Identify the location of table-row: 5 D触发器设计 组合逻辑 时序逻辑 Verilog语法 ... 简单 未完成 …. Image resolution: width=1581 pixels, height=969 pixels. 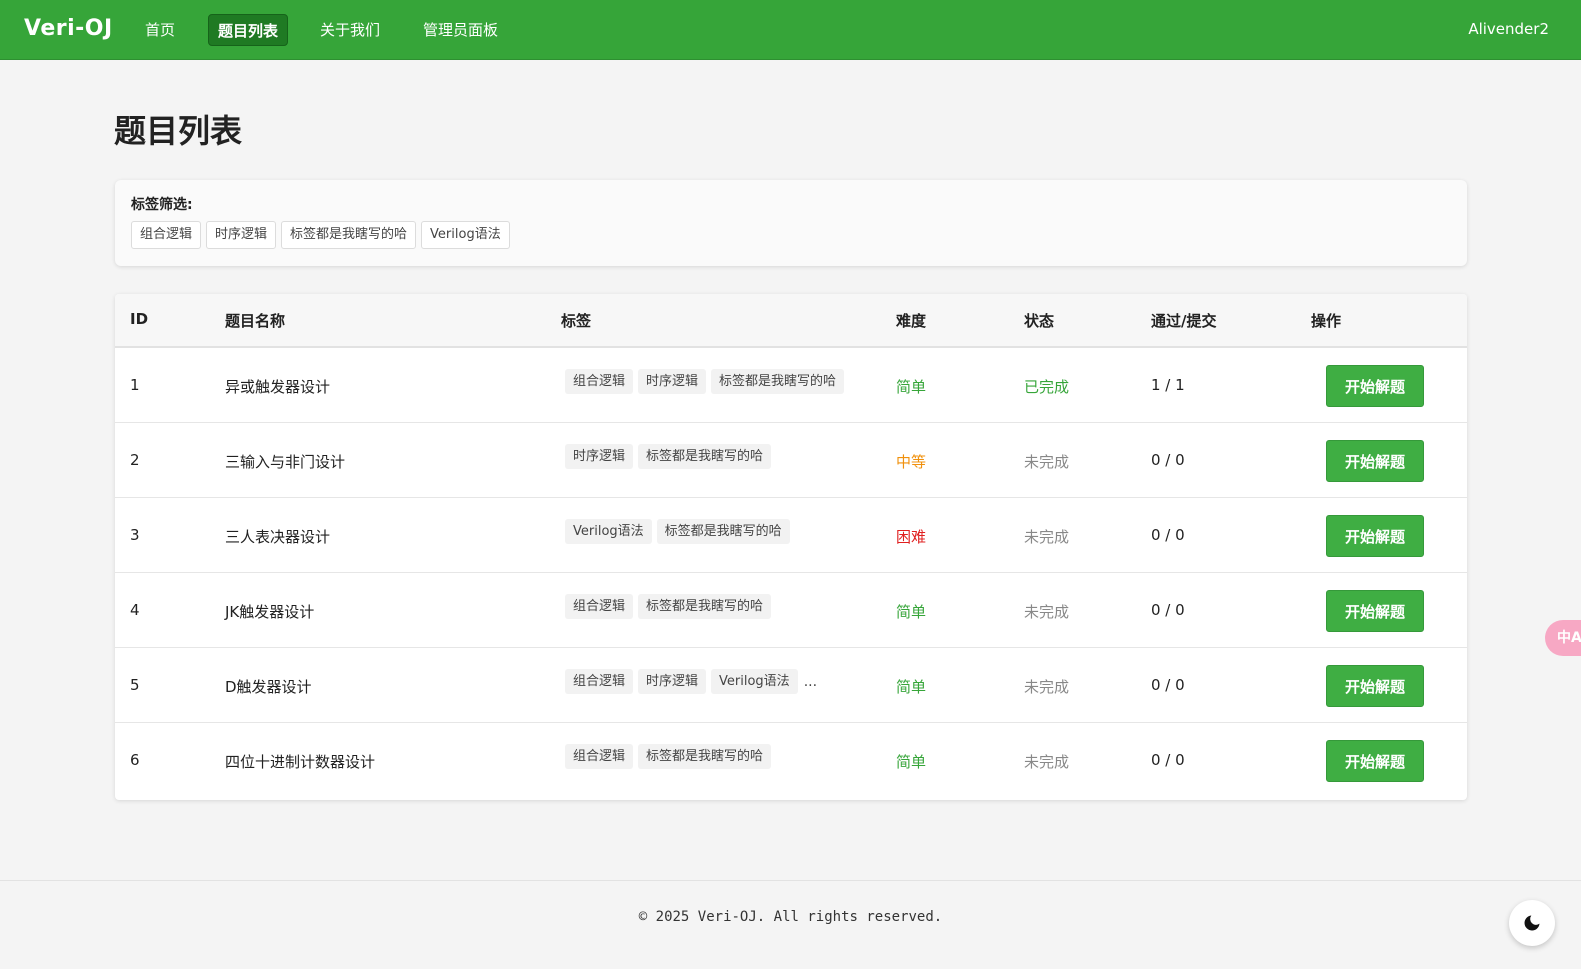
(791, 685).